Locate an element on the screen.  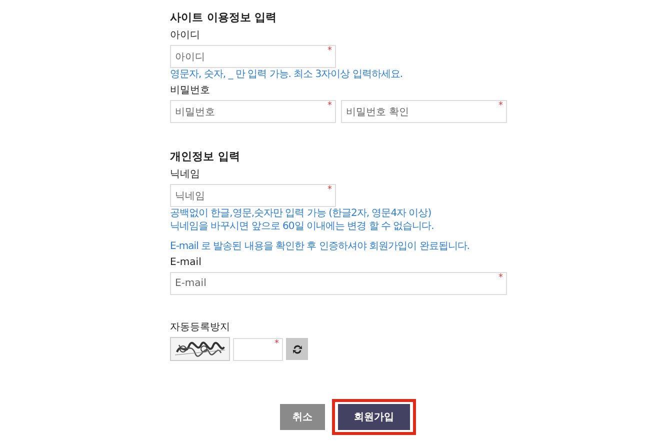
field-label: 자동등록방지 is located at coordinates (200, 328).